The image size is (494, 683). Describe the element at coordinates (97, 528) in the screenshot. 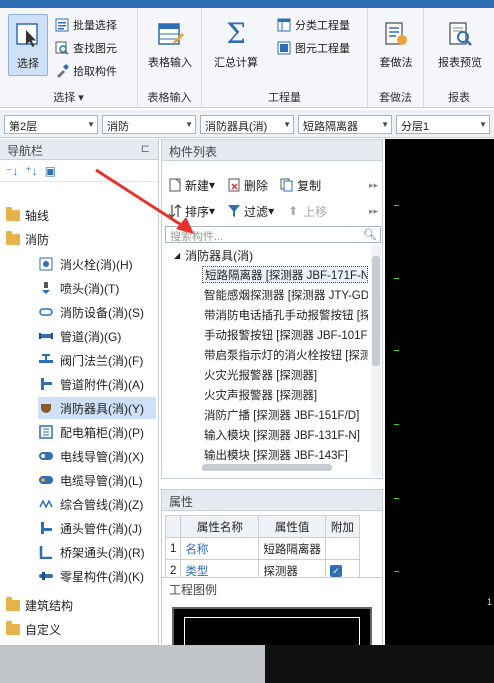

I see `nav-item-tee-fitting: 通头管件(消)(J)` at that location.